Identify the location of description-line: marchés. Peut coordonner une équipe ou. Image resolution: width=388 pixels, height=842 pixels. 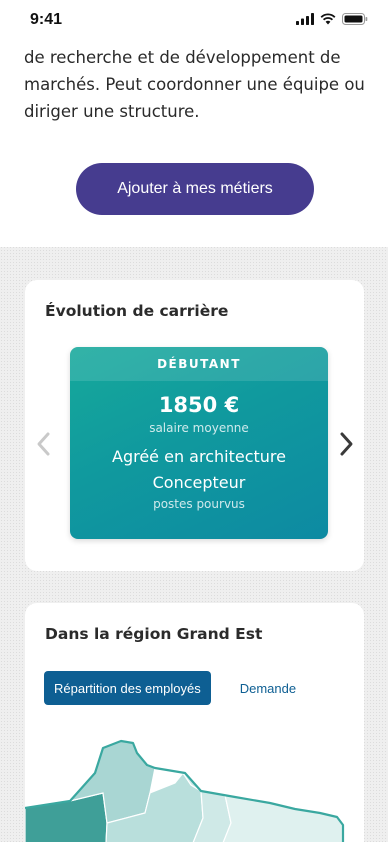
(194, 84).